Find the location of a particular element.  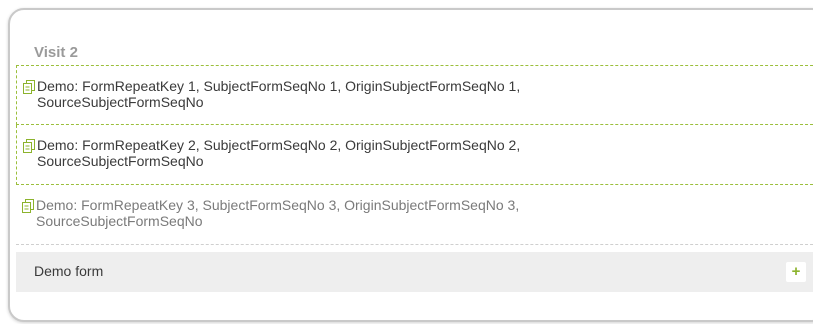

plus-icon: + is located at coordinates (796, 272).